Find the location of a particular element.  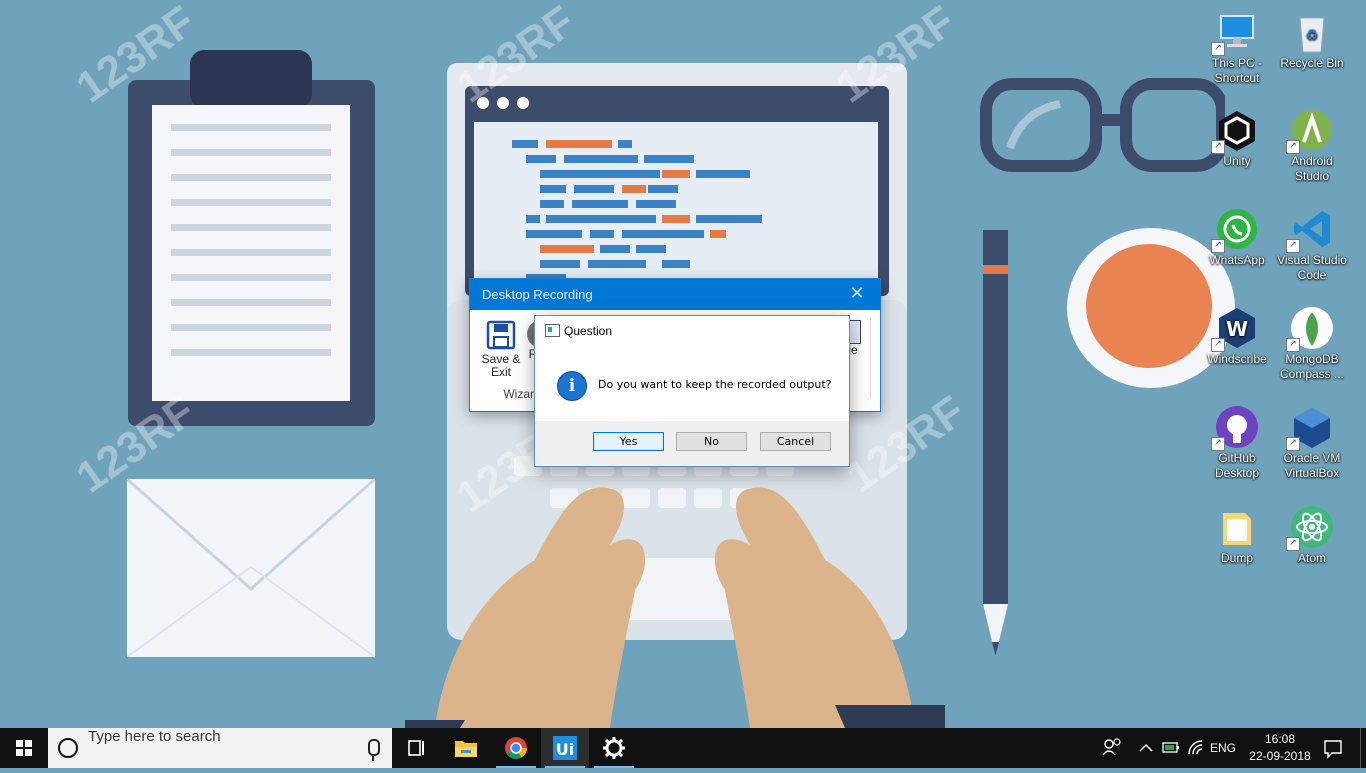

battery-icon is located at coordinates (1170, 747).